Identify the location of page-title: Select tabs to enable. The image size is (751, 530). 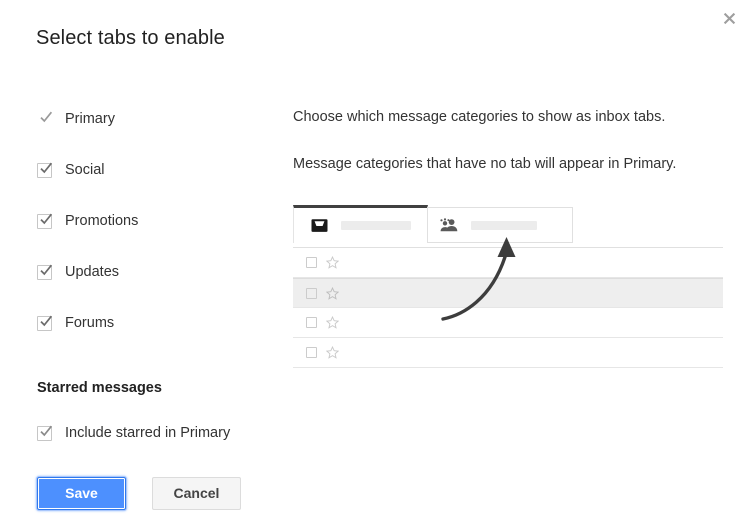
(130, 38).